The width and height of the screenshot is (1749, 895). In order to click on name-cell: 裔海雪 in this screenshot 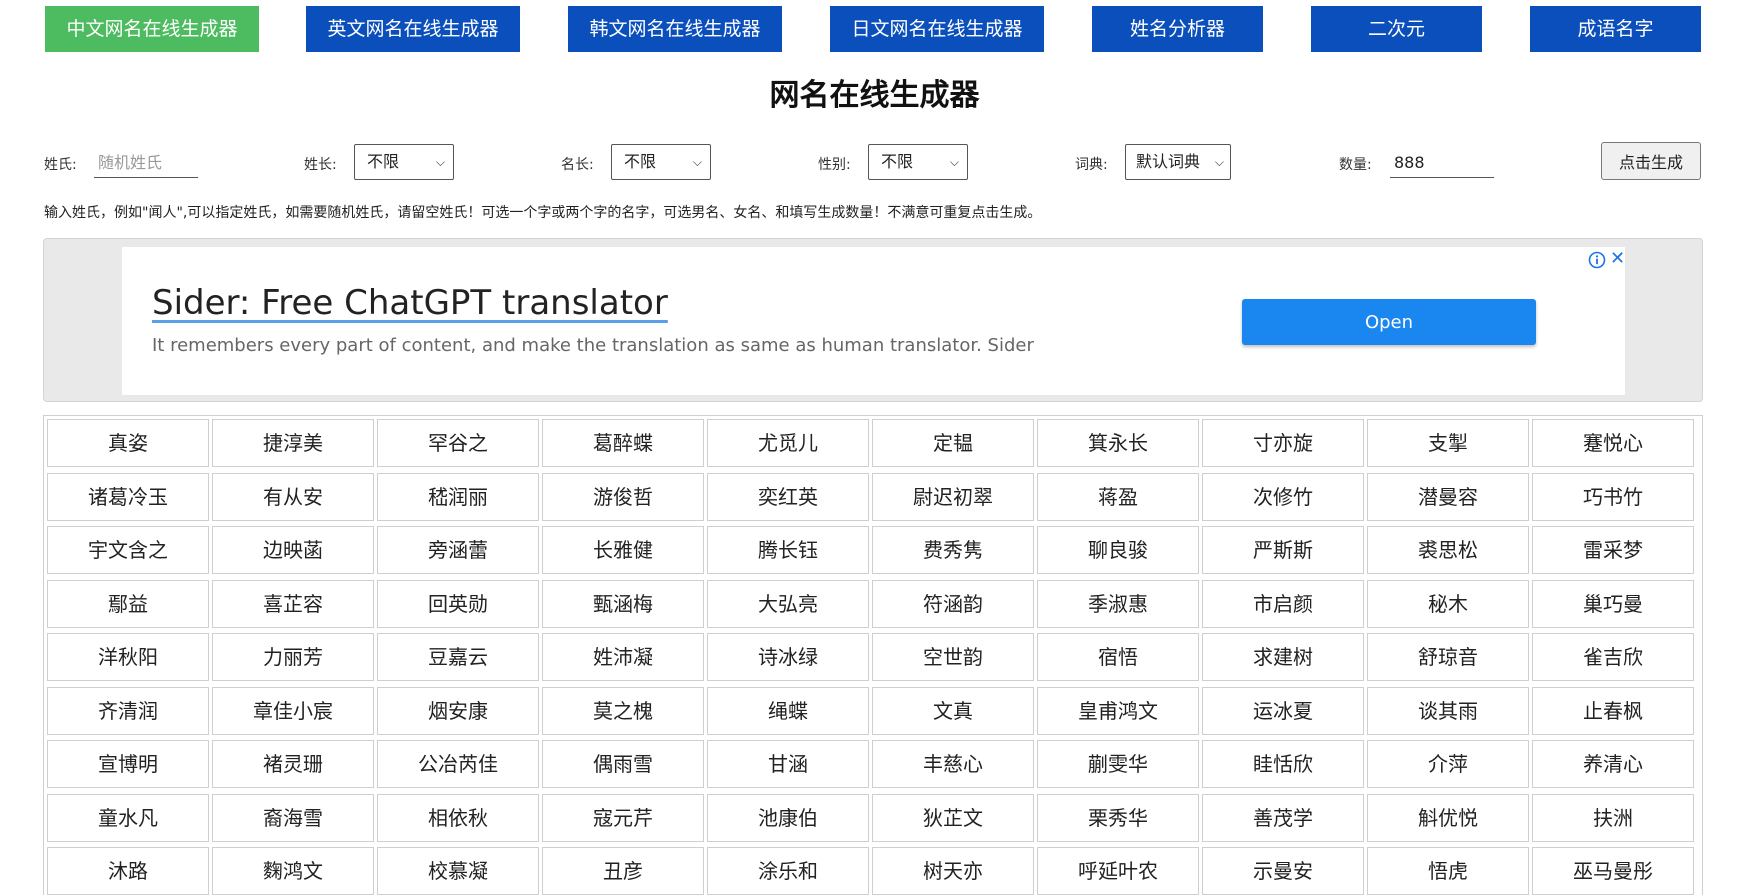, I will do `click(293, 818)`.